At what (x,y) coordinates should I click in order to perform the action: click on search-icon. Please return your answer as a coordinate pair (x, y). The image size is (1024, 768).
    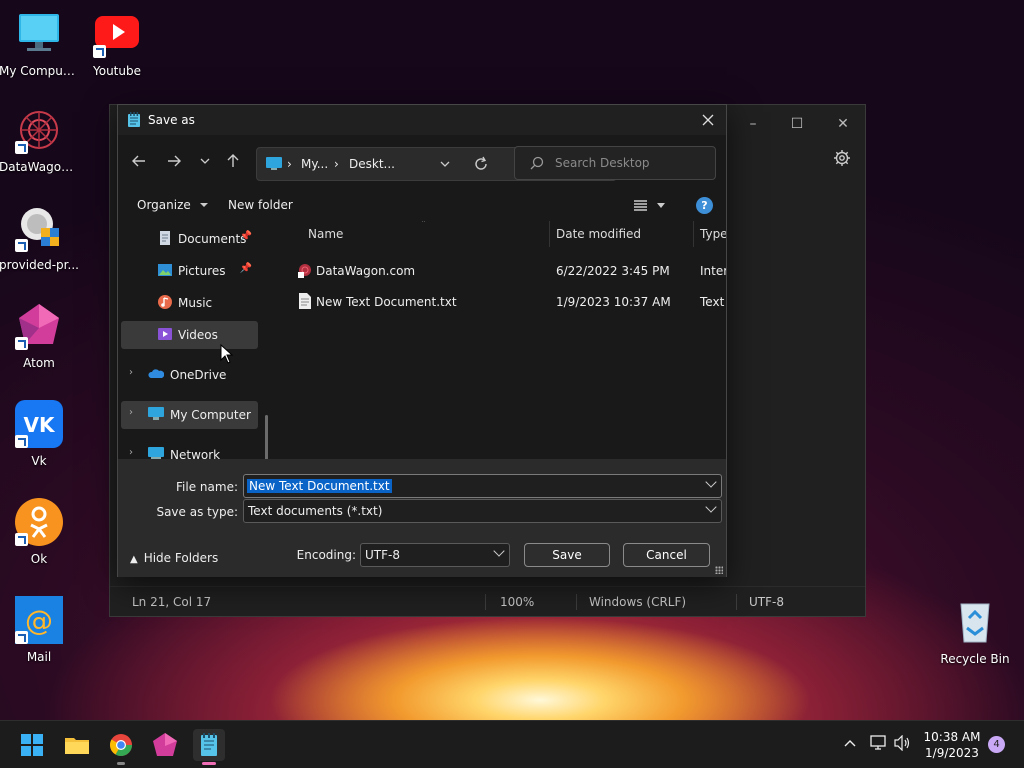
    Looking at the image, I should click on (537, 164).